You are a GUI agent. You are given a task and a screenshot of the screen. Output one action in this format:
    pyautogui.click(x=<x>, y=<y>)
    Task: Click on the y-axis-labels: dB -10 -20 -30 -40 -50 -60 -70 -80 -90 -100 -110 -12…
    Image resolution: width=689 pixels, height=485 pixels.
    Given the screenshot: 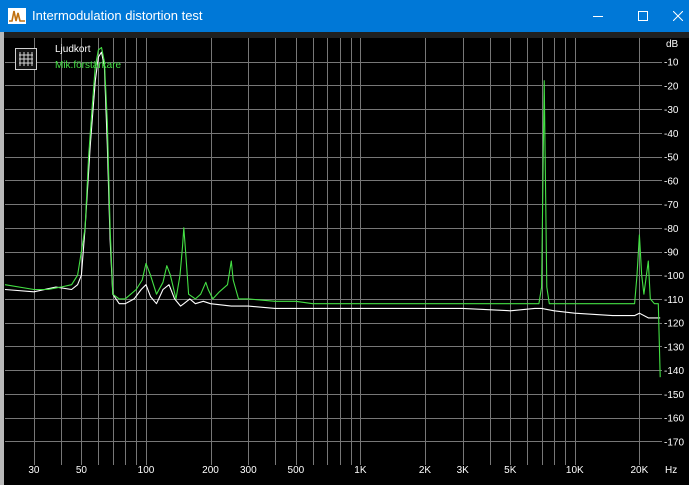 What is the action you would take?
    pyautogui.click(x=674, y=243)
    